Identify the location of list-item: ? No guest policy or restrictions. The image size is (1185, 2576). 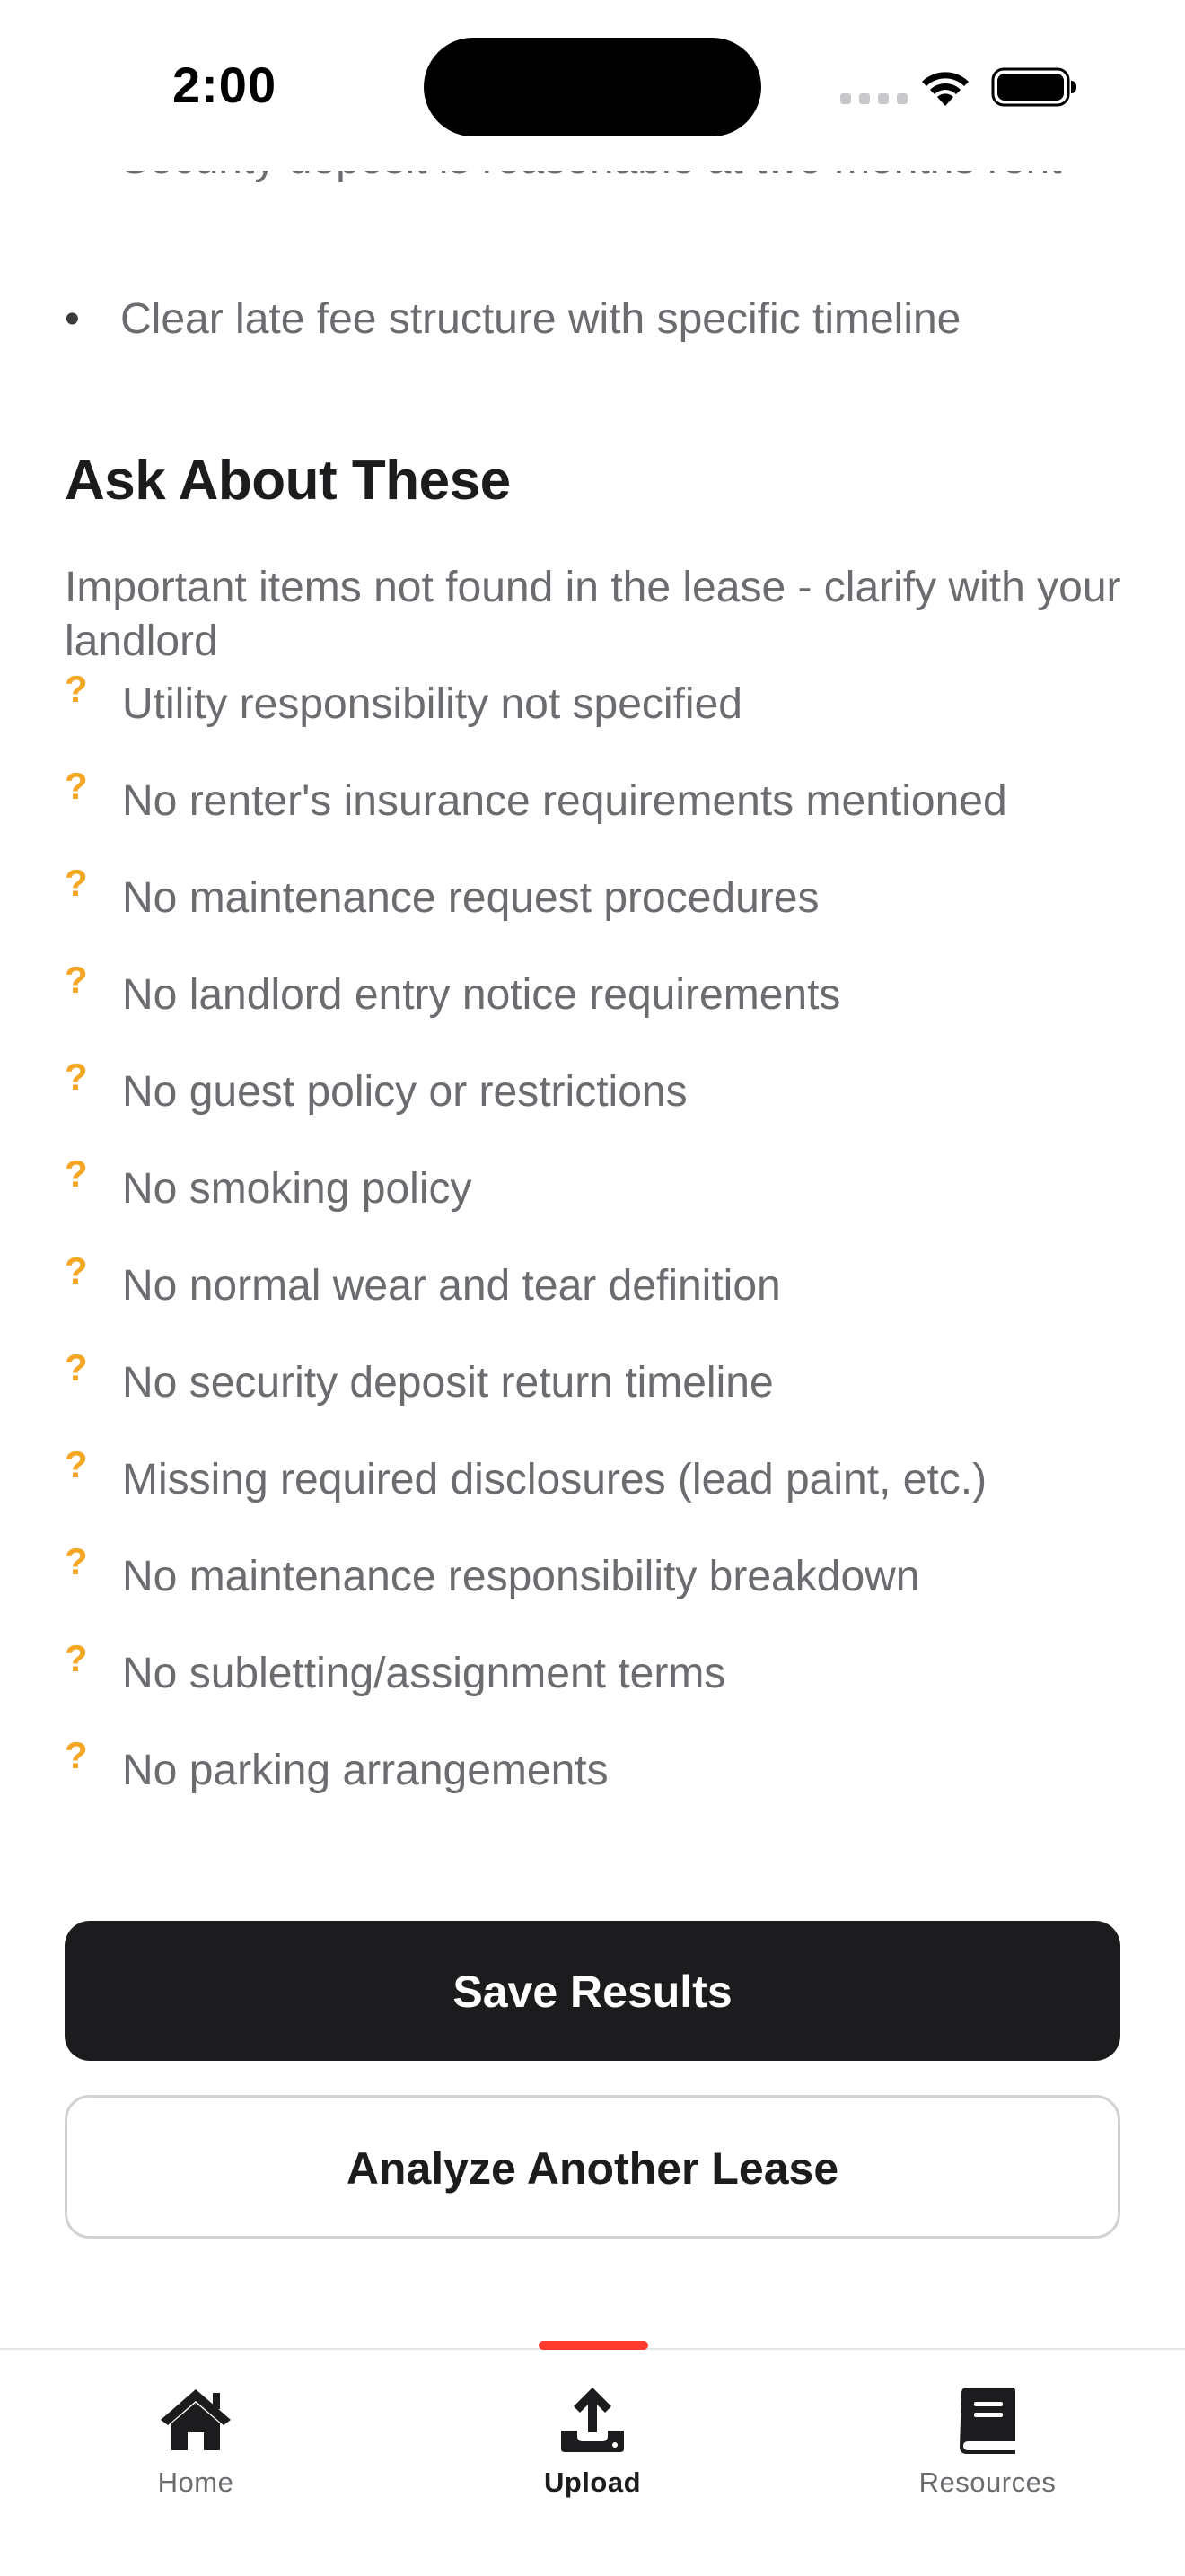
(599, 1107).